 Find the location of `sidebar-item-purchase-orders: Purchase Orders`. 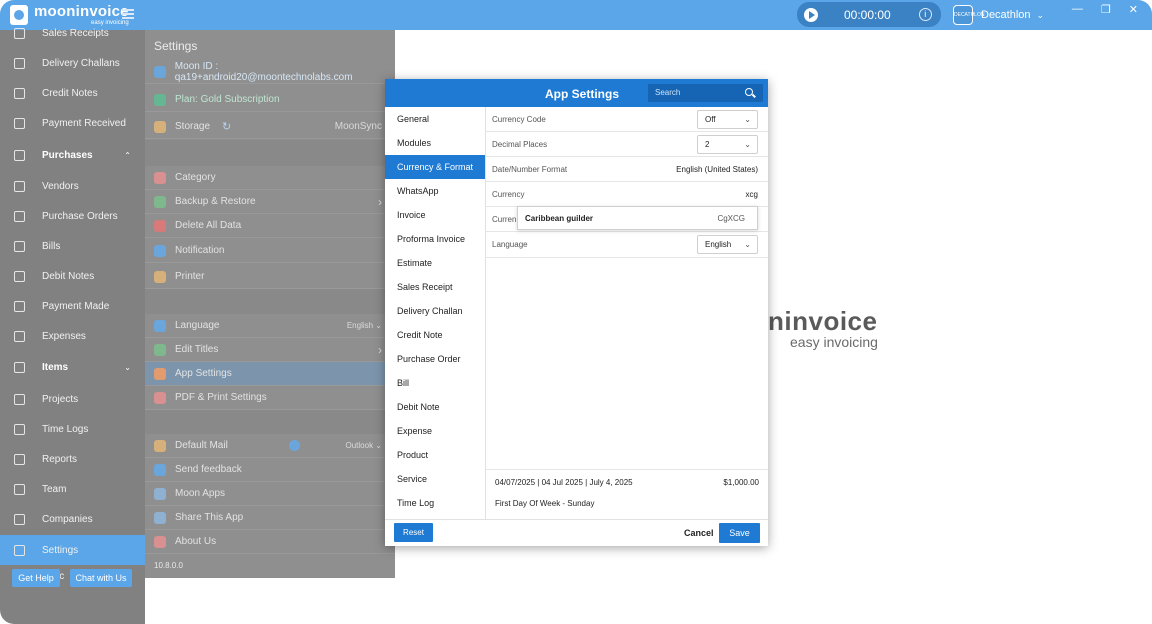

sidebar-item-purchase-orders: Purchase Orders is located at coordinates (72, 216).